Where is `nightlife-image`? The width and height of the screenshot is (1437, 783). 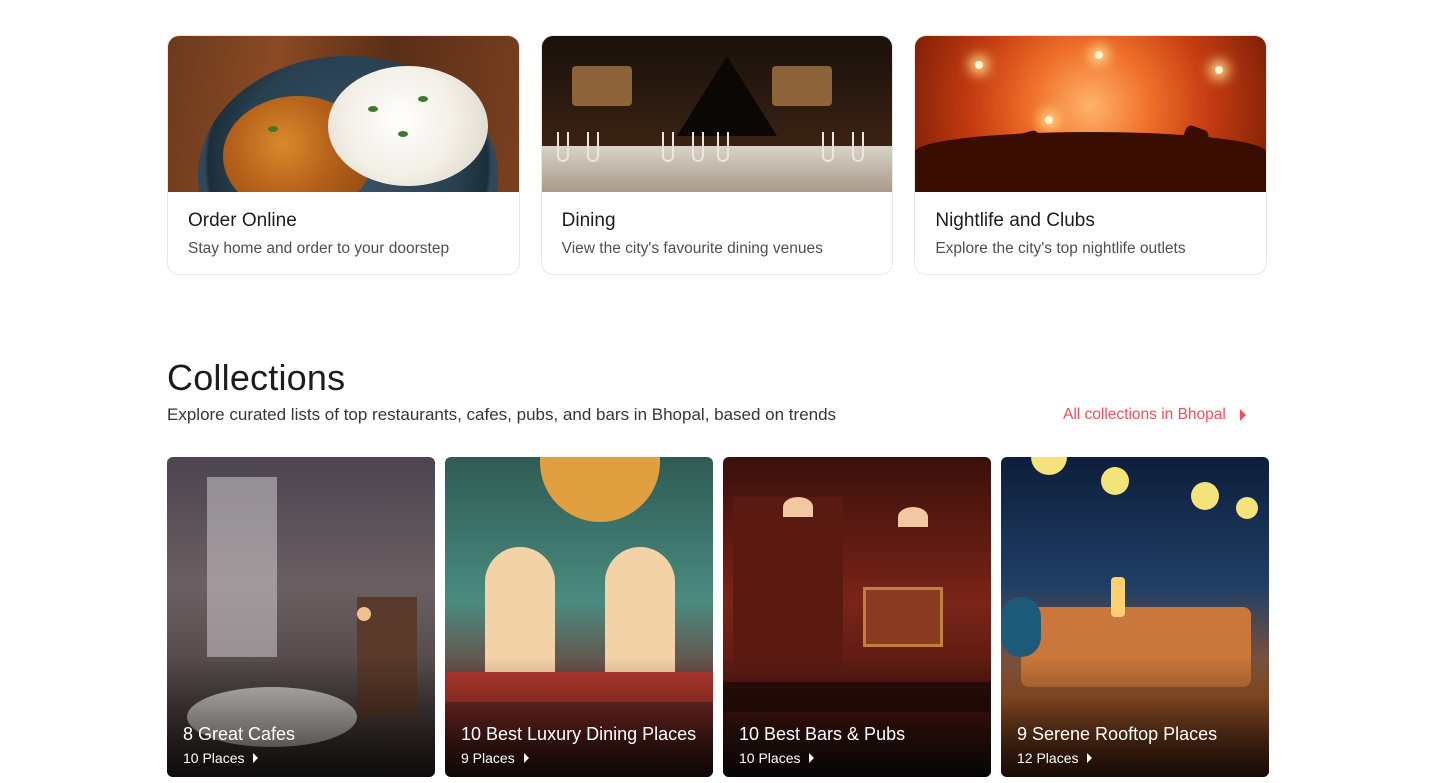 nightlife-image is located at coordinates (1091, 114).